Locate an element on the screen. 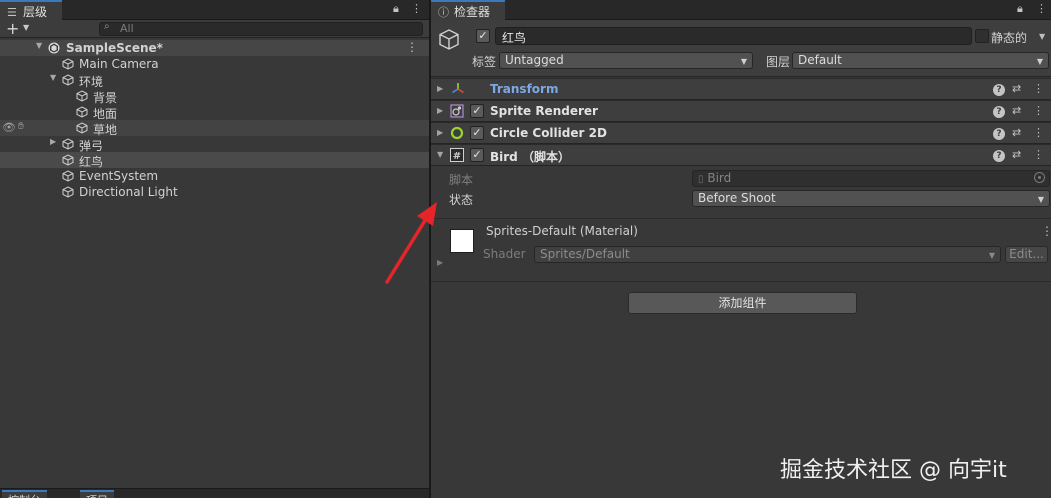  inspector-tabbar: ⓘ 检查器 🔒︎ ⋮ is located at coordinates (741, 10).